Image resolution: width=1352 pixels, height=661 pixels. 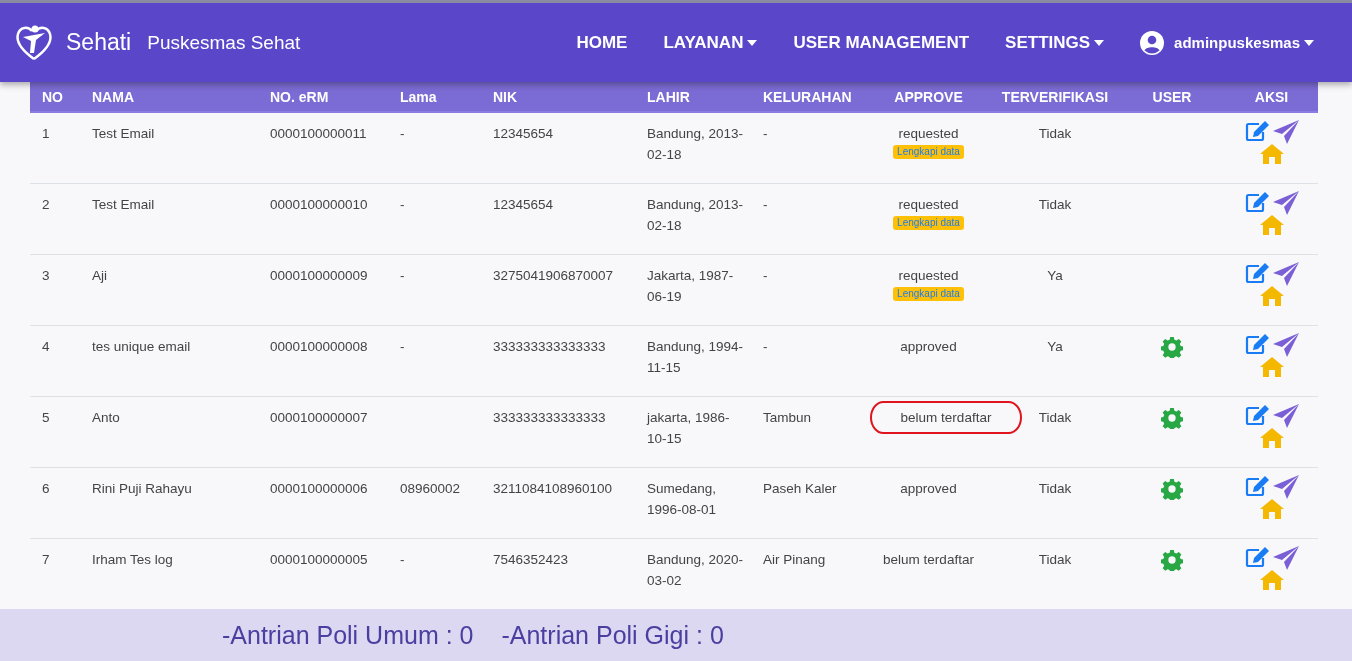 I want to click on erm-cell: 0000100000009, so click(x=319, y=275).